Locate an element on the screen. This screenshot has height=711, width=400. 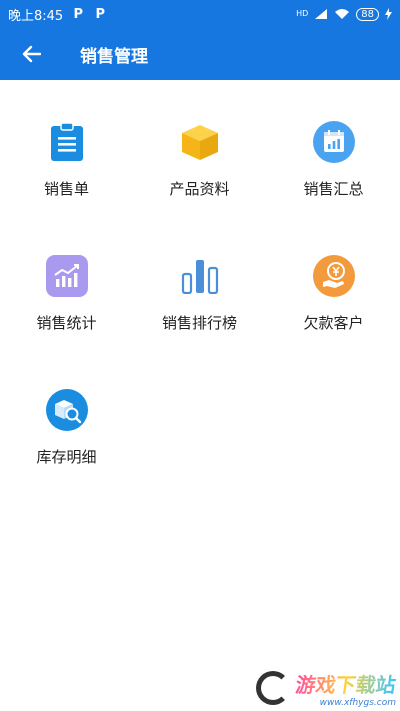
tile-sales-statistics: 销售统计 is located at coordinates (66, 274).